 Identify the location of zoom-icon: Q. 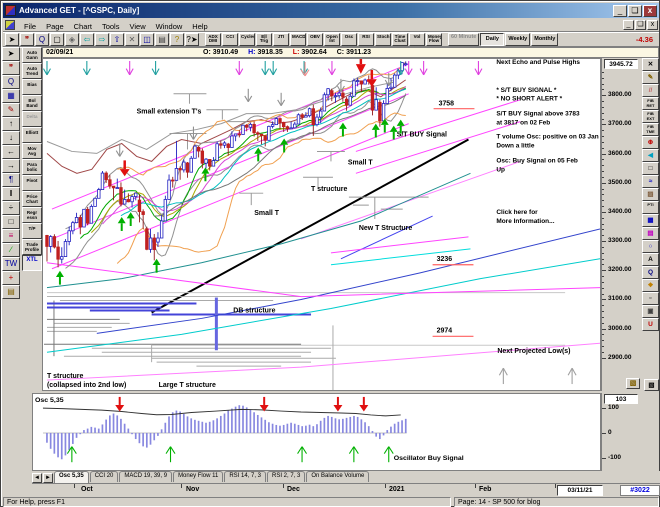
(11, 82).